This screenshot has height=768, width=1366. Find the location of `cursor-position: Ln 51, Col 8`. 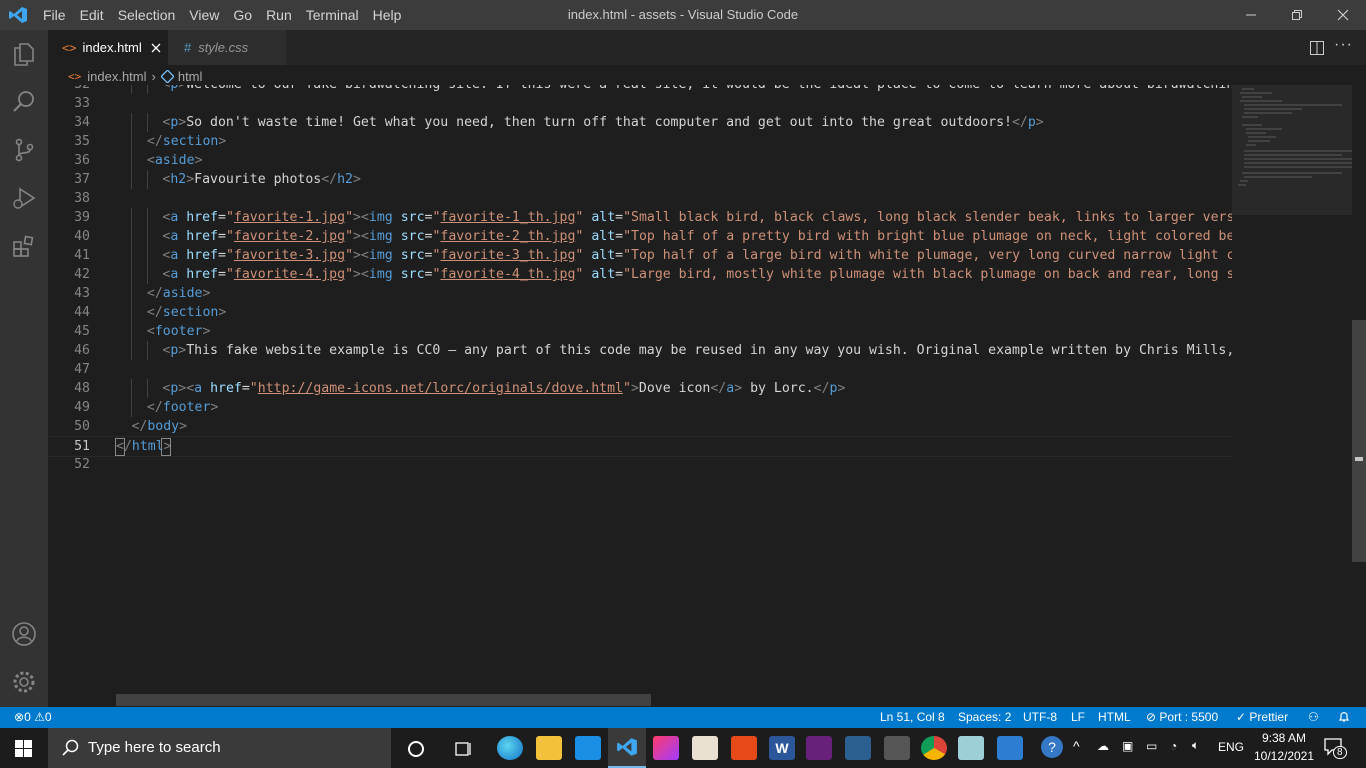

cursor-position: Ln 51, Col 8 is located at coordinates (912, 717).